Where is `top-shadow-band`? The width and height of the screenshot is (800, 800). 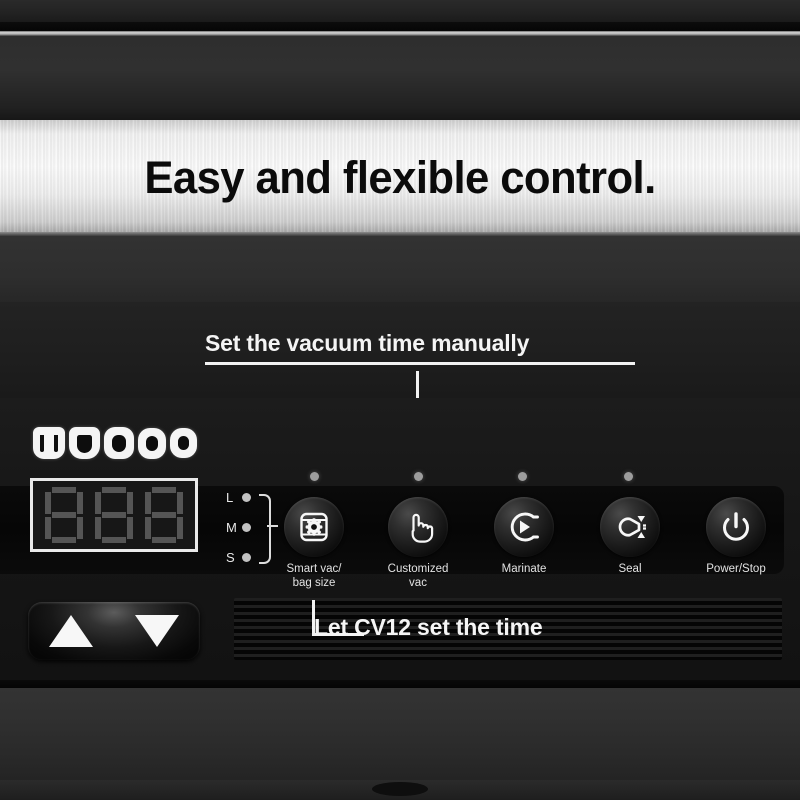
top-shadow-band is located at coordinates (400, 11).